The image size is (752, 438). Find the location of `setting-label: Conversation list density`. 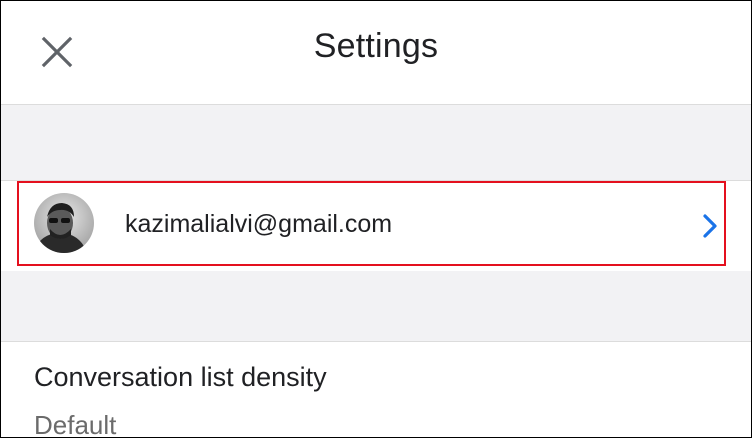

setting-label: Conversation list density is located at coordinates (180, 377).